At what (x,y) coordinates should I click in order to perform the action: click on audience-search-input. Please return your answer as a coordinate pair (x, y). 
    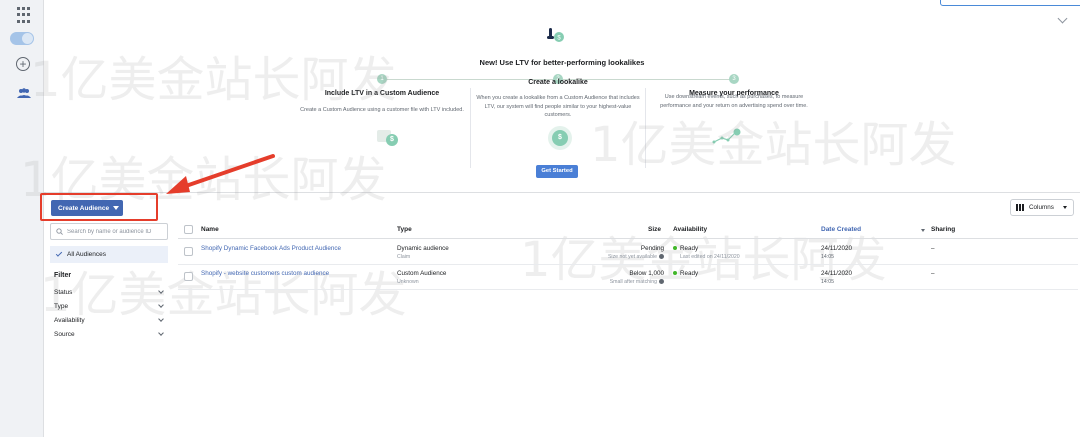
    Looking at the image, I should click on (114, 231).